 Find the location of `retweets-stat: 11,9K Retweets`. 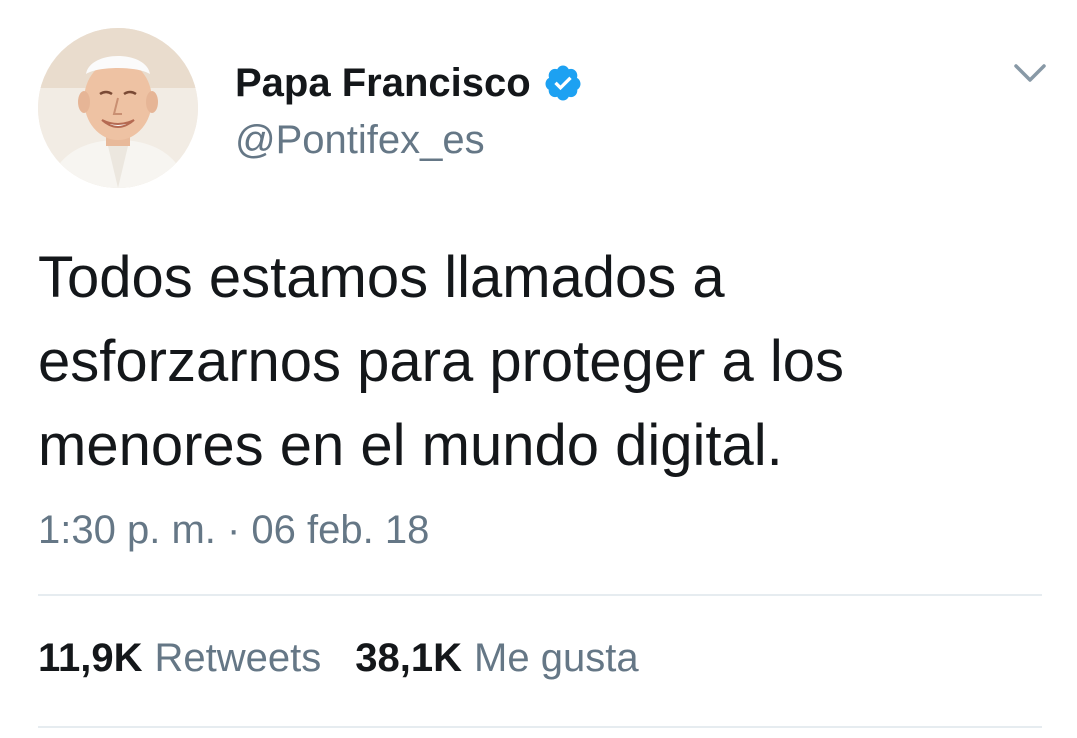

retweets-stat: 11,9K Retweets is located at coordinates (179, 658).